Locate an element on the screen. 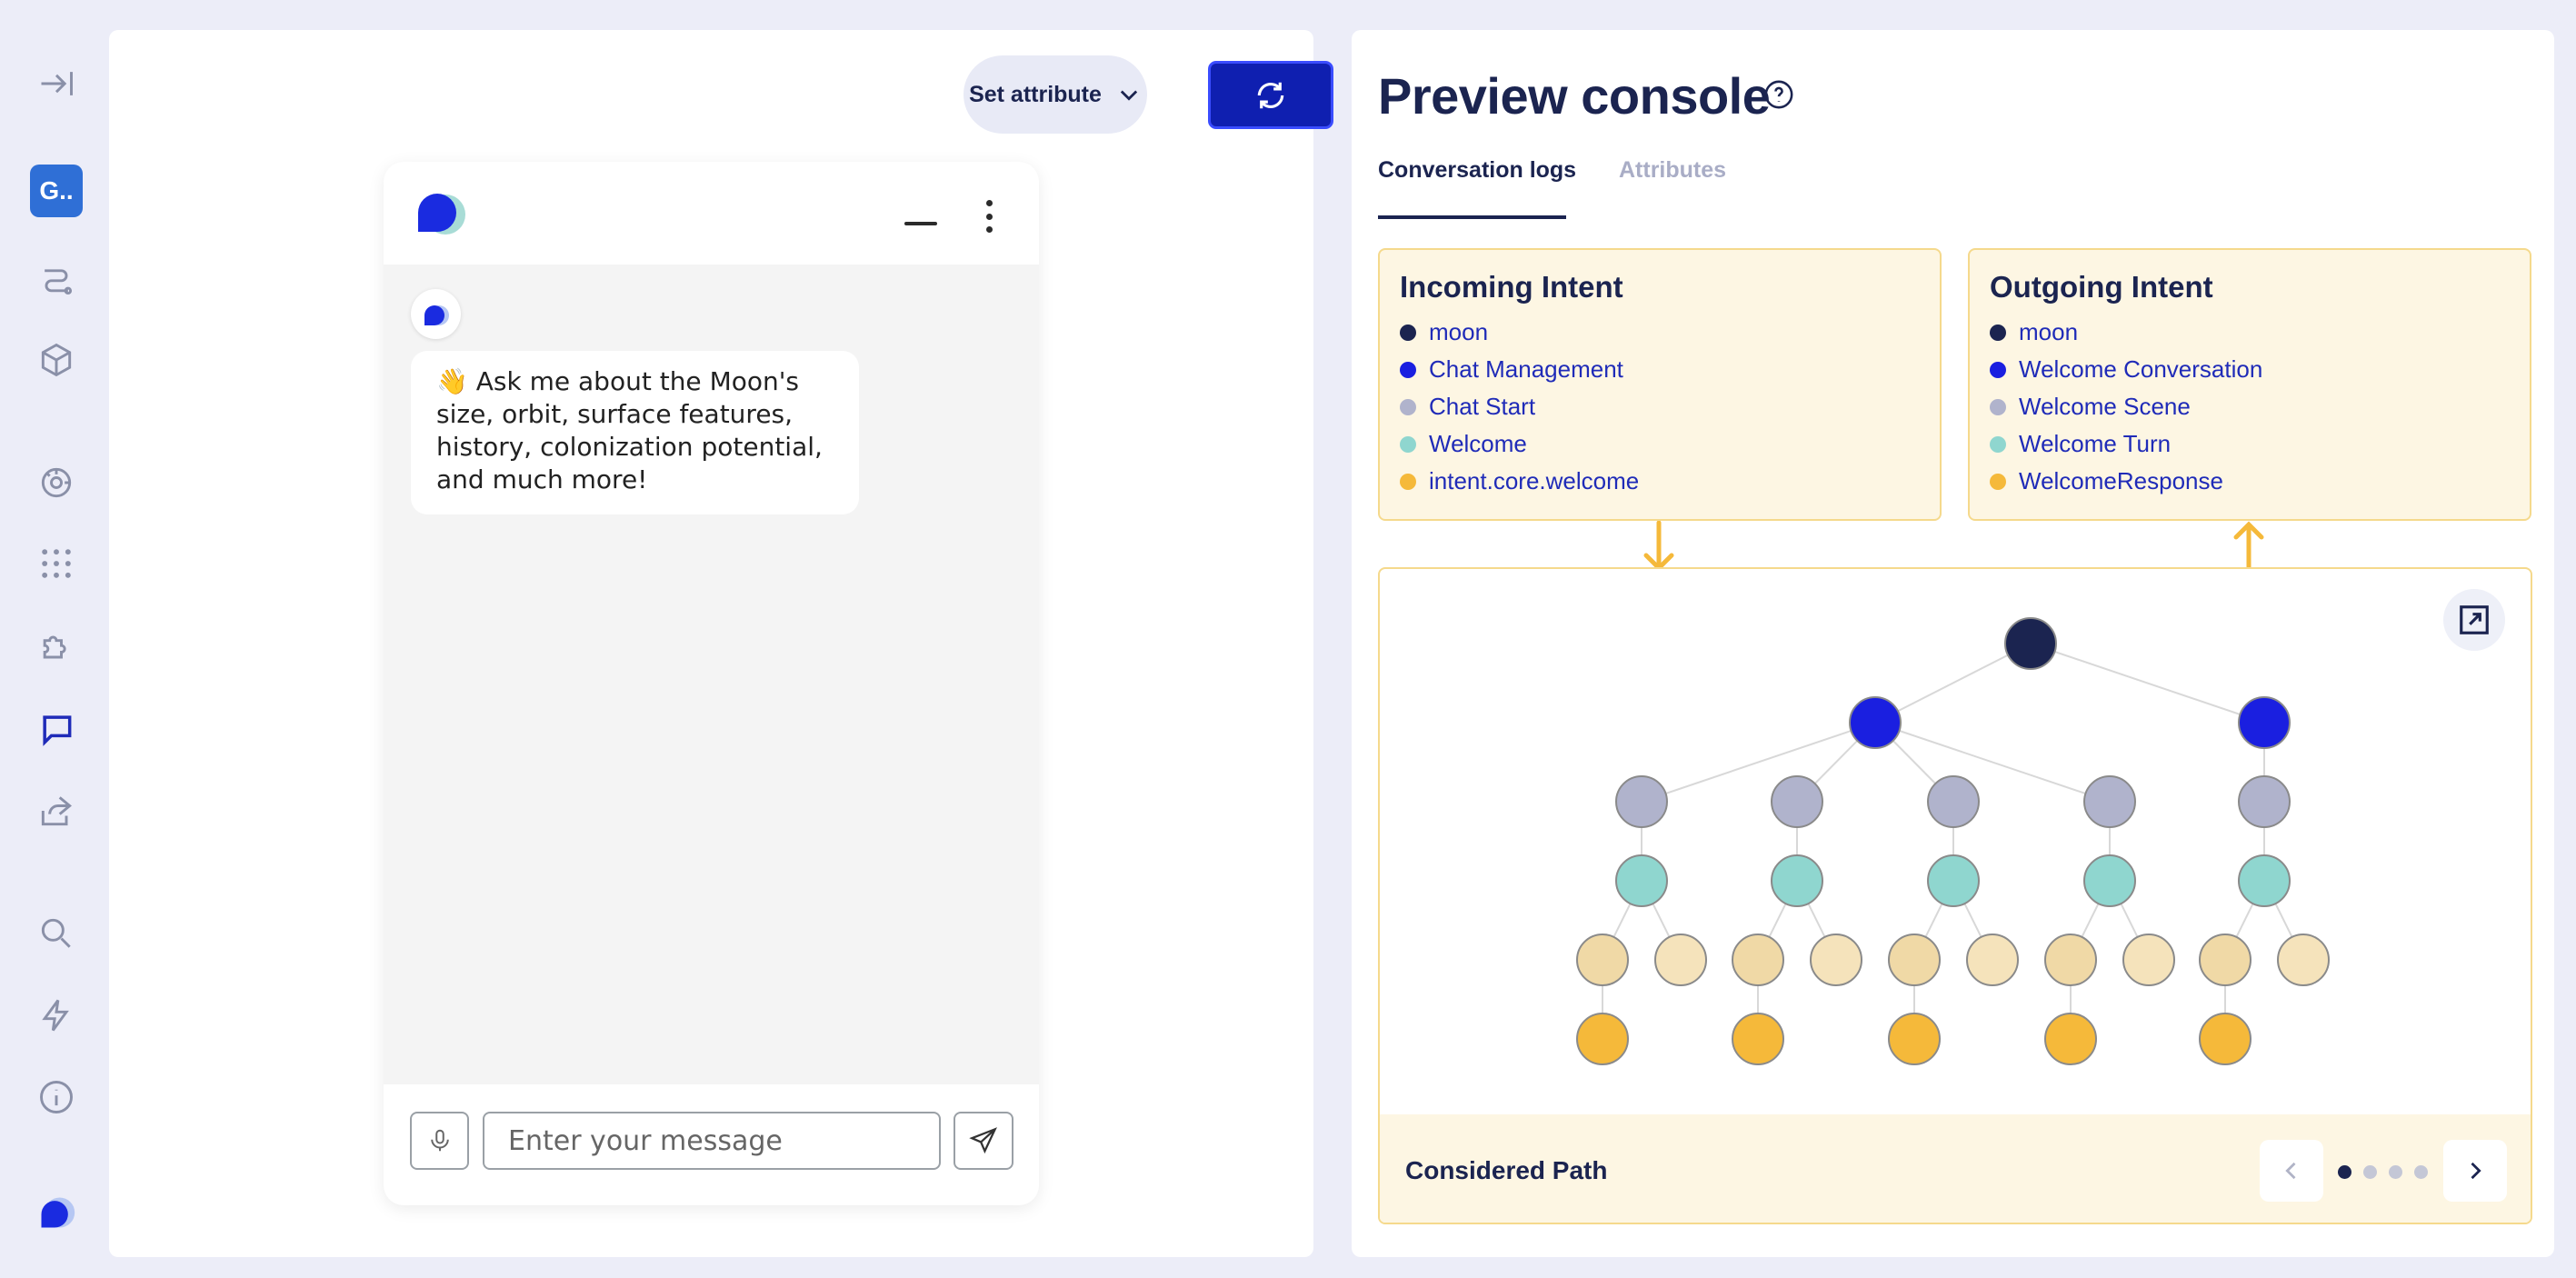 The image size is (2576, 1278). outgoing-intent-item: moon is located at coordinates (2250, 332).